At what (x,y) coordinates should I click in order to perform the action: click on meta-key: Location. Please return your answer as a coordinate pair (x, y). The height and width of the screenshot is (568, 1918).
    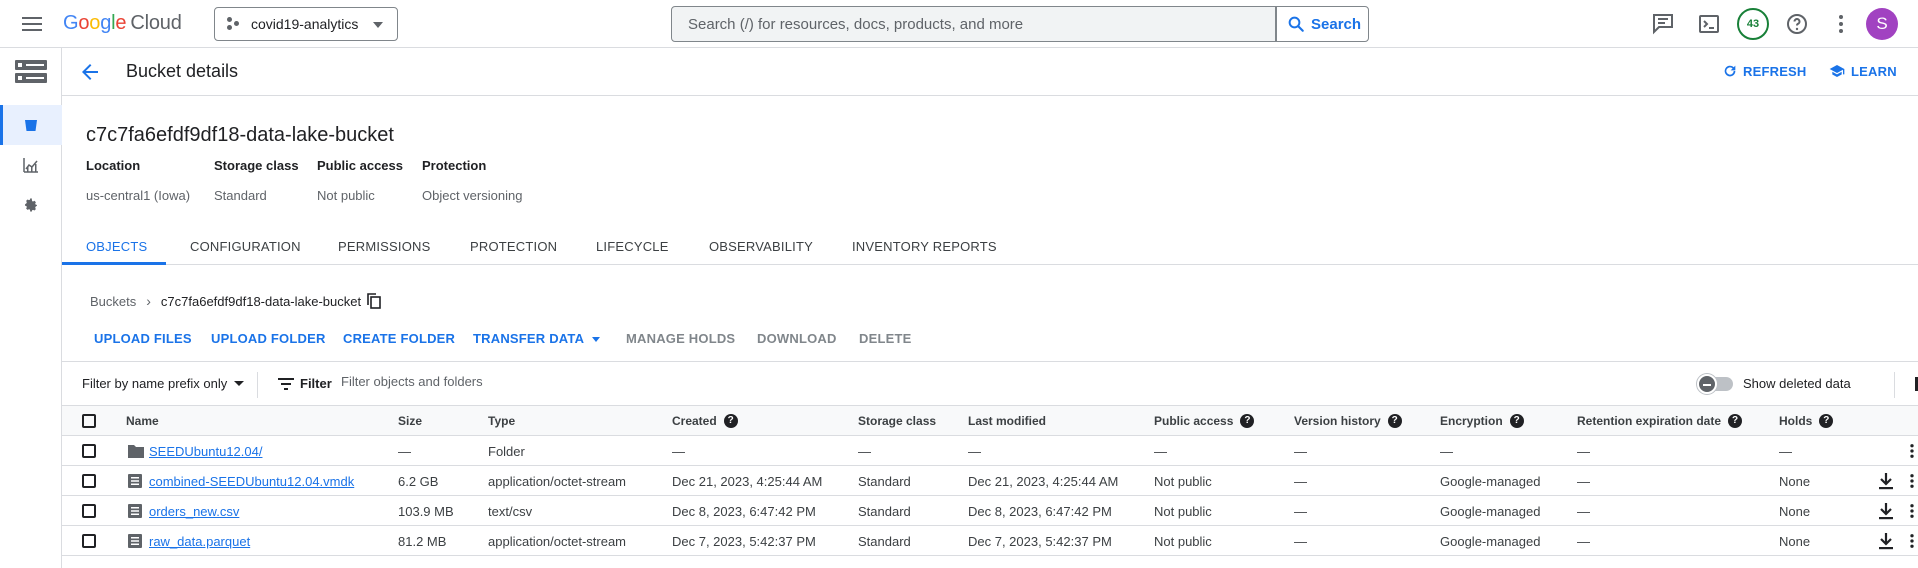
    Looking at the image, I should click on (113, 165).